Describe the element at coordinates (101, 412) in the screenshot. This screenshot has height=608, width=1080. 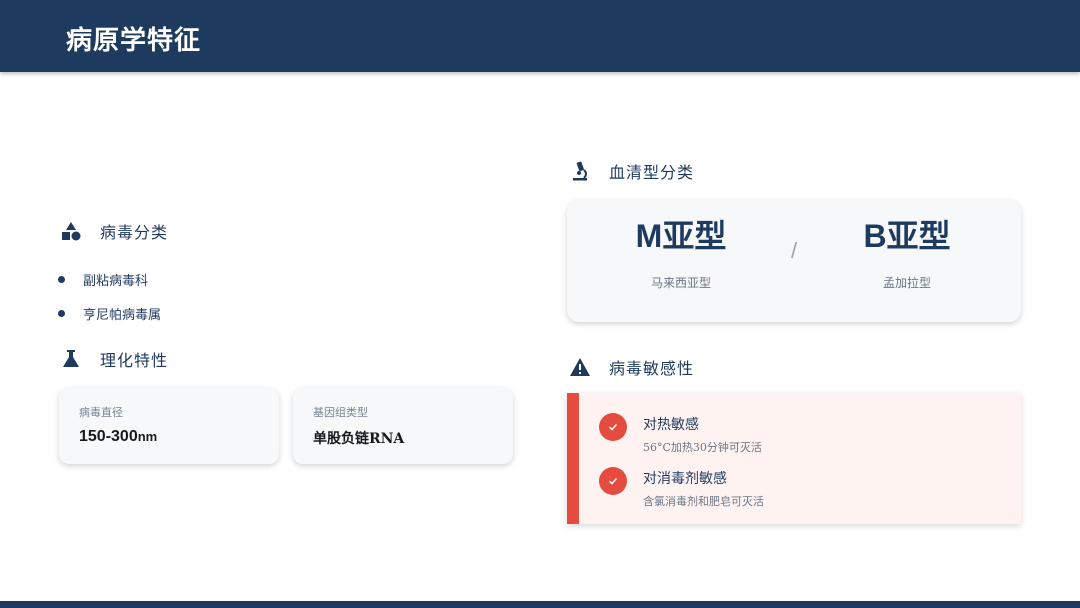
I see `diameter-label: 病毒直径` at that location.